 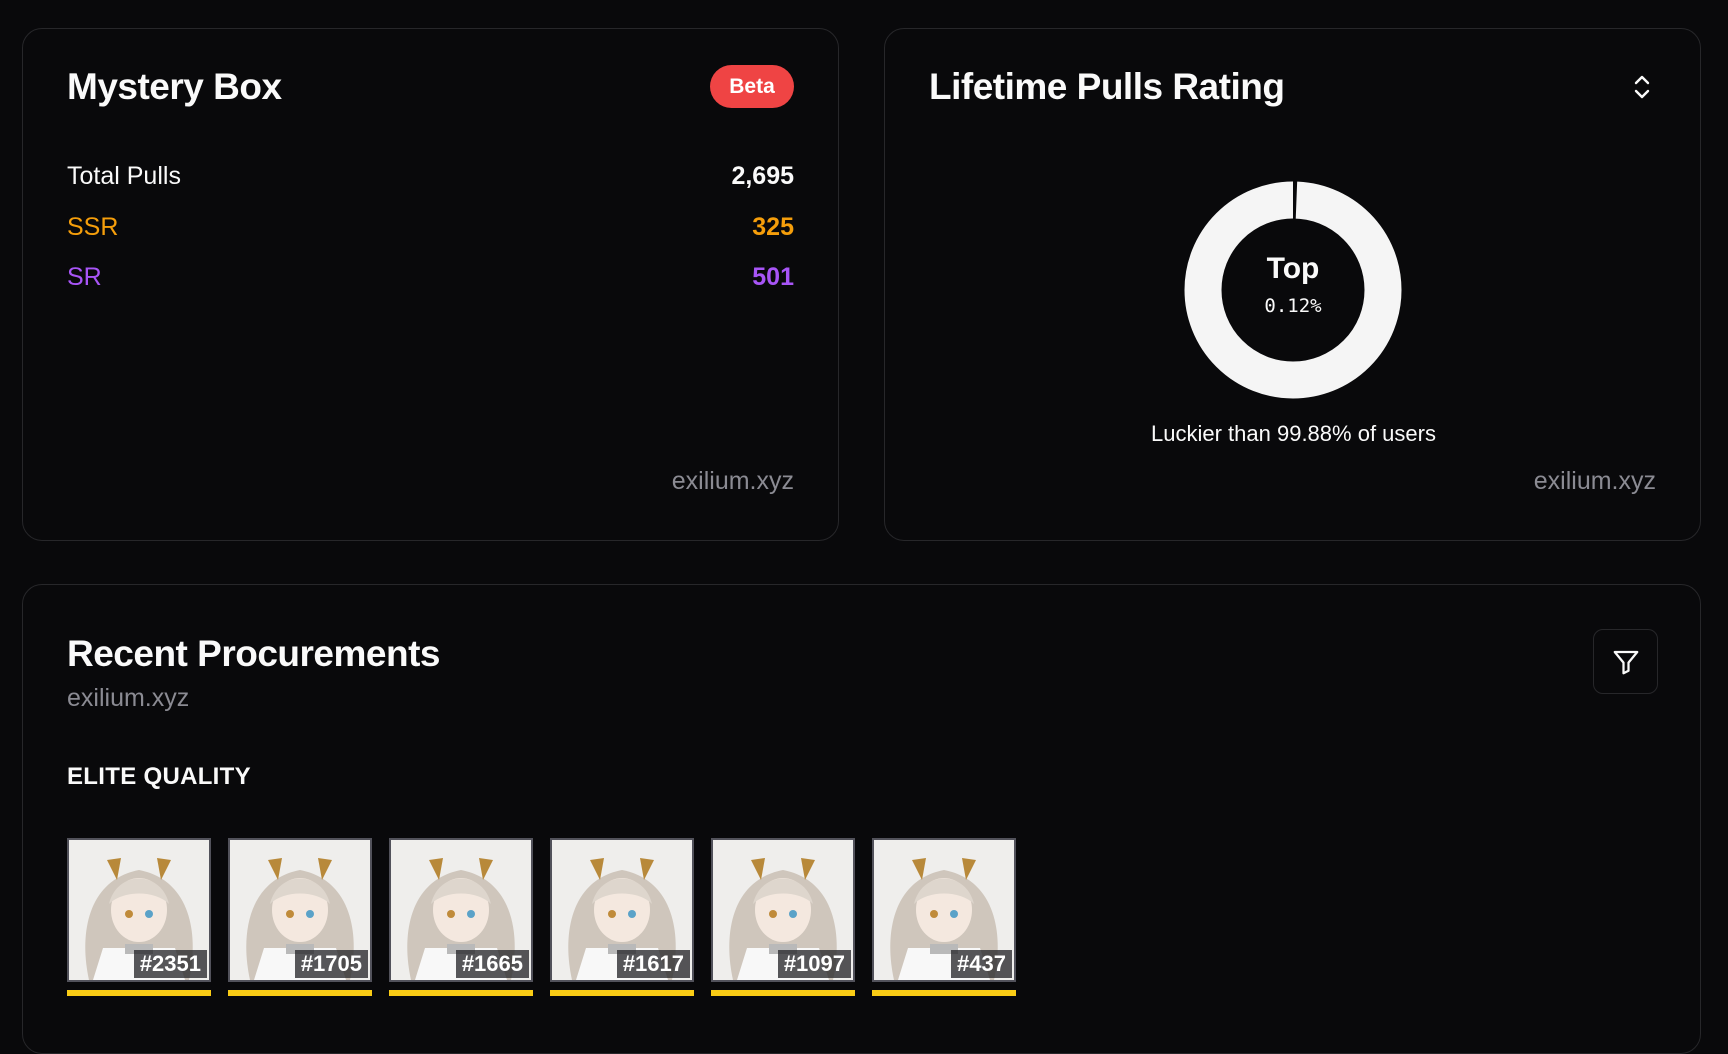 What do you see at coordinates (1293, 306) in the screenshot?
I see `donut-top-percent: 0.12%` at bounding box center [1293, 306].